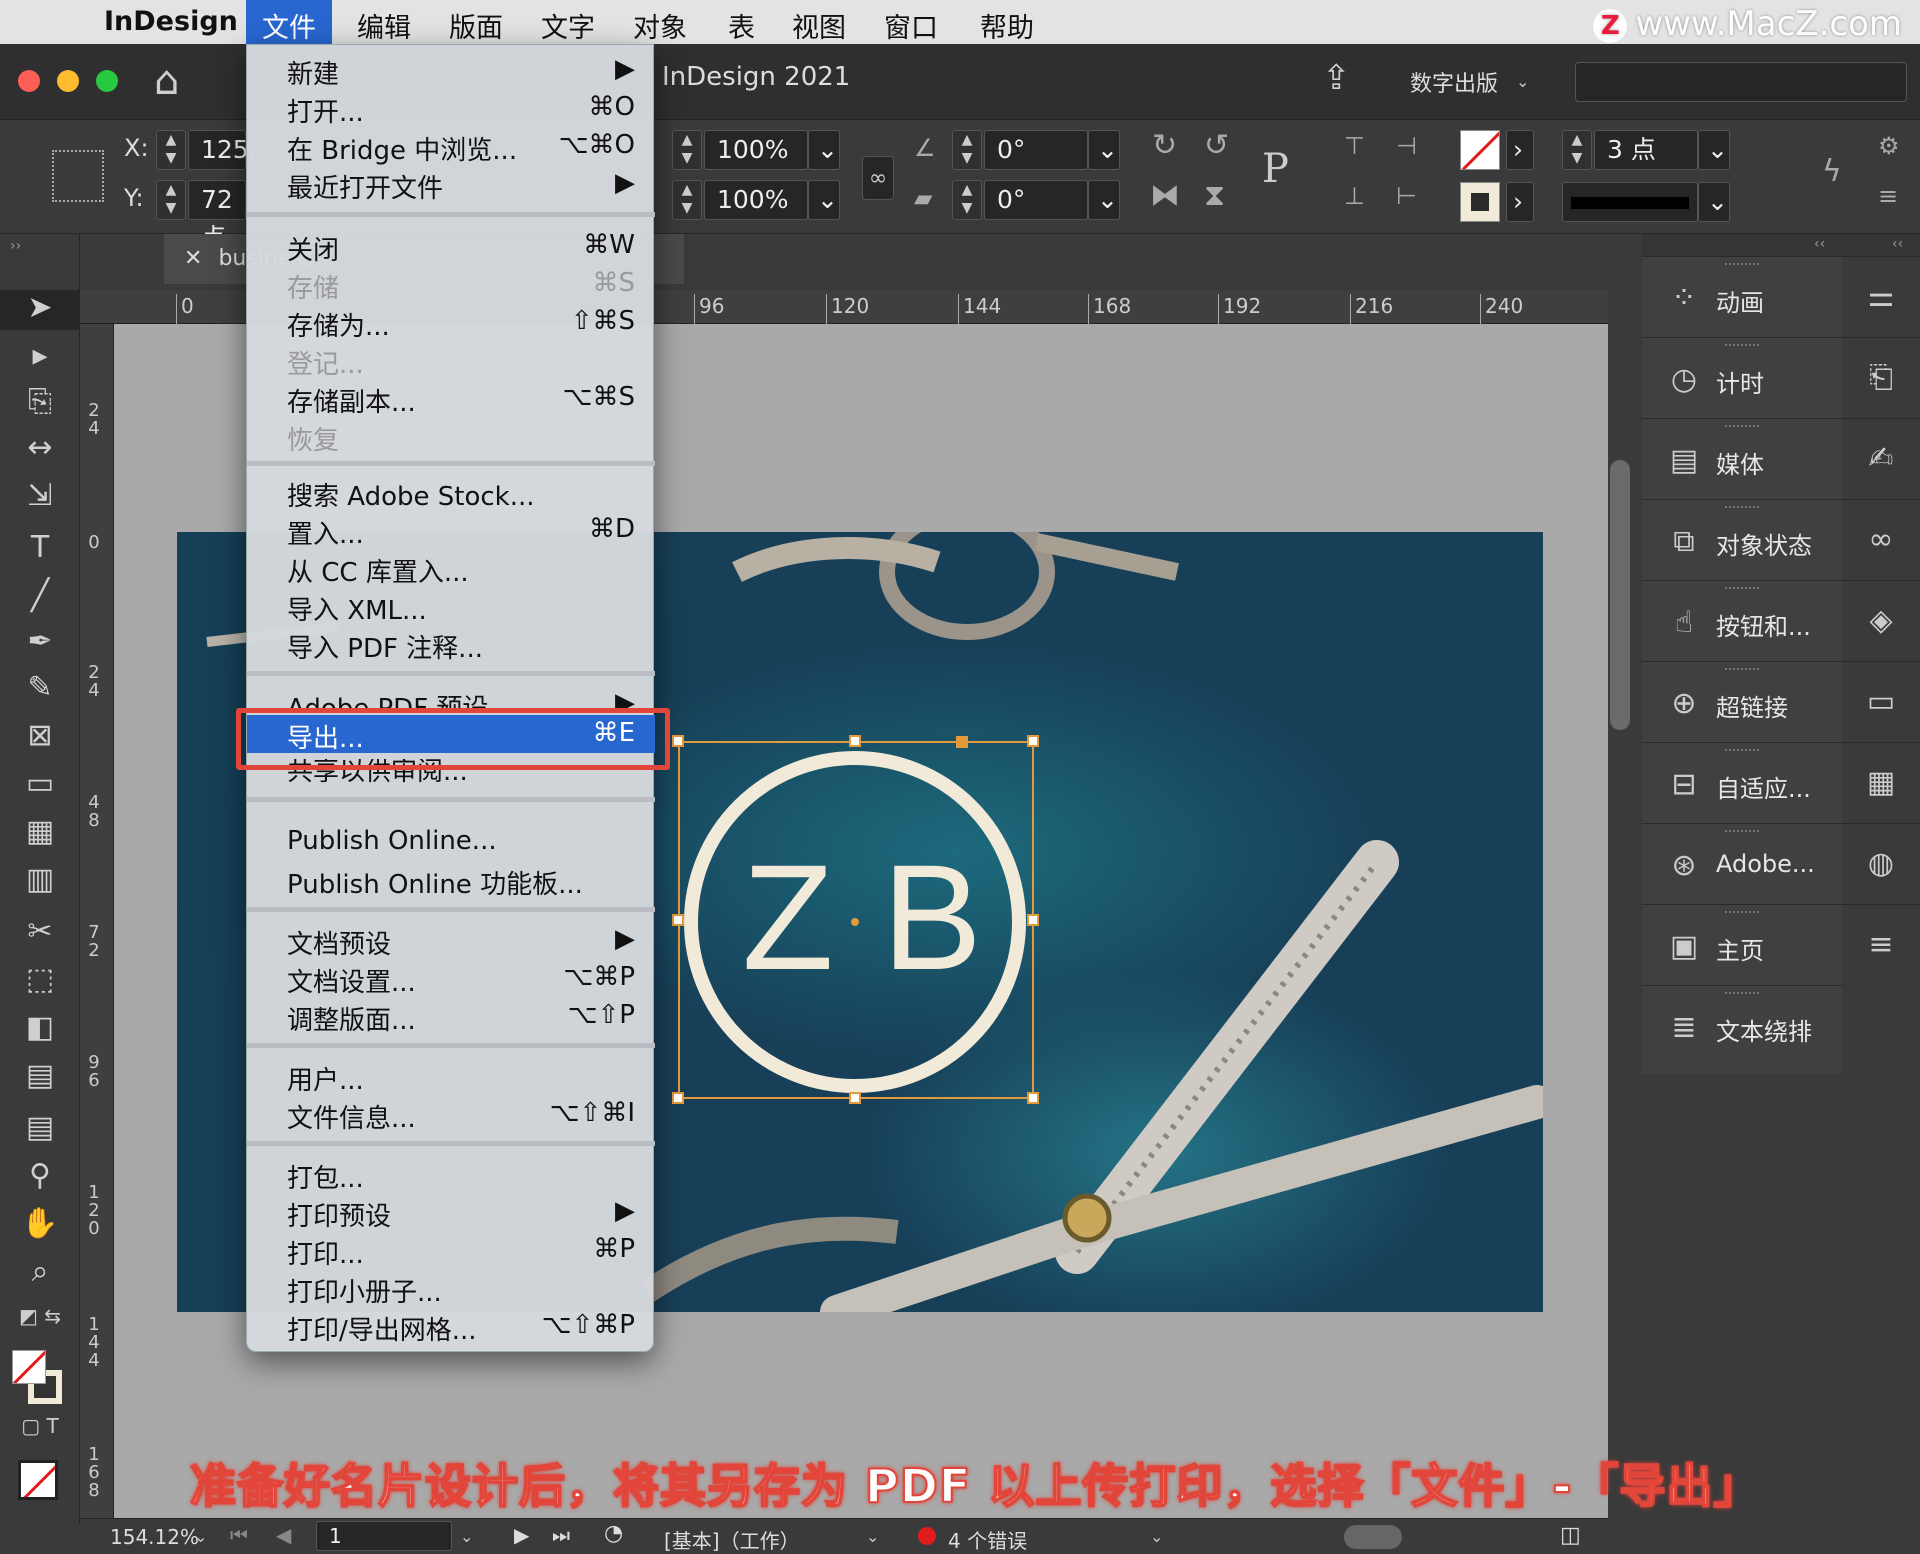 This screenshot has height=1554, width=1920. What do you see at coordinates (1714, 202) in the screenshot?
I see `stroke-type-dropdown: ⌄` at bounding box center [1714, 202].